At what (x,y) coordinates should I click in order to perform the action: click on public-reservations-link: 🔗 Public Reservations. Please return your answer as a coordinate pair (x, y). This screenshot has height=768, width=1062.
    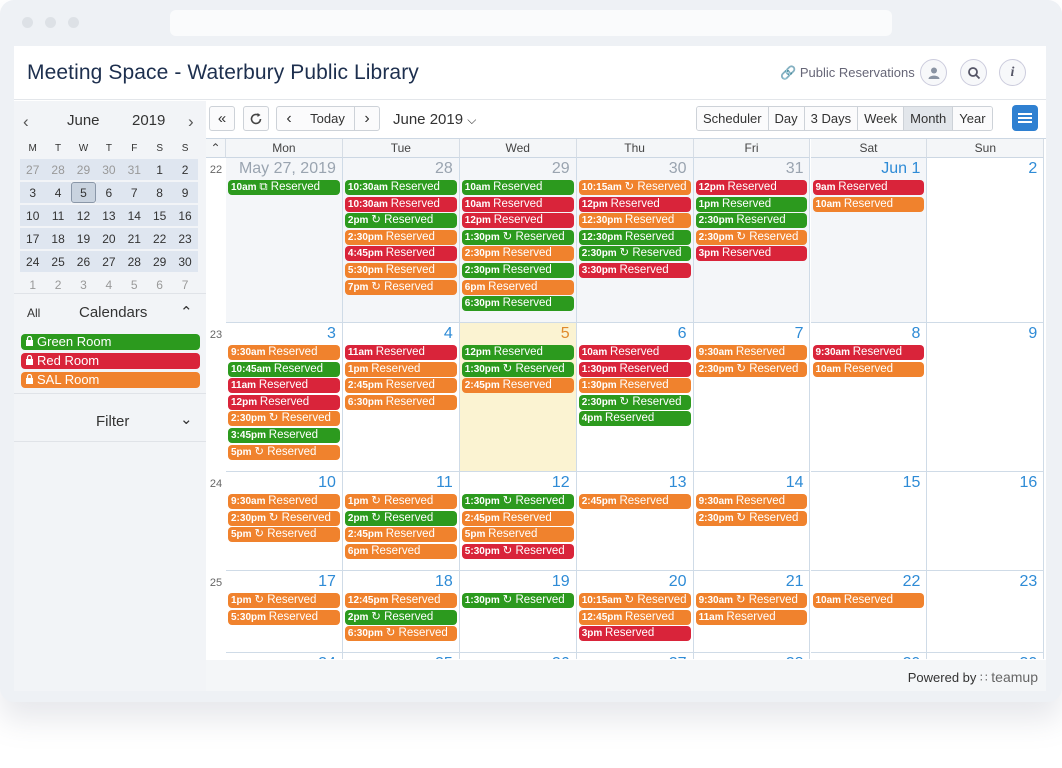
    Looking at the image, I should click on (847, 73).